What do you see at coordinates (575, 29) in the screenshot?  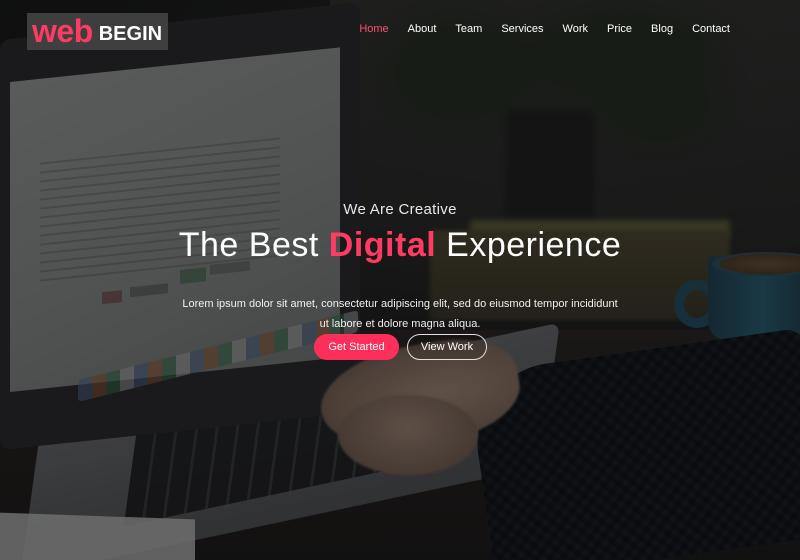 I see `nav-item-work: Work` at bounding box center [575, 29].